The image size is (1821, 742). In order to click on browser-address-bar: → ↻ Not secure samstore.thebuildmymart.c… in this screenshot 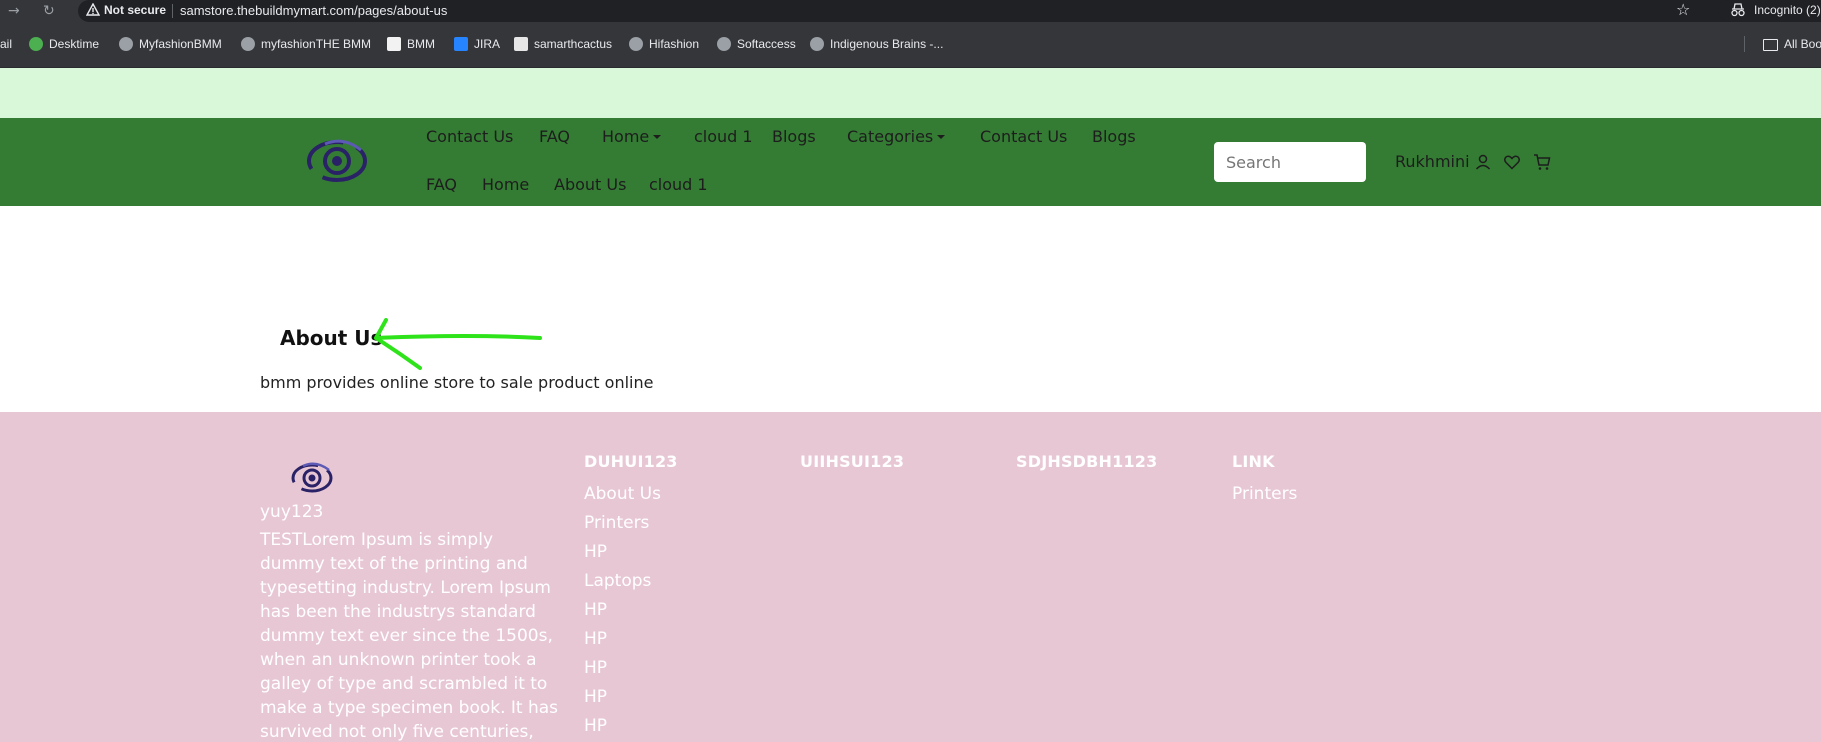, I will do `click(910, 11)`.